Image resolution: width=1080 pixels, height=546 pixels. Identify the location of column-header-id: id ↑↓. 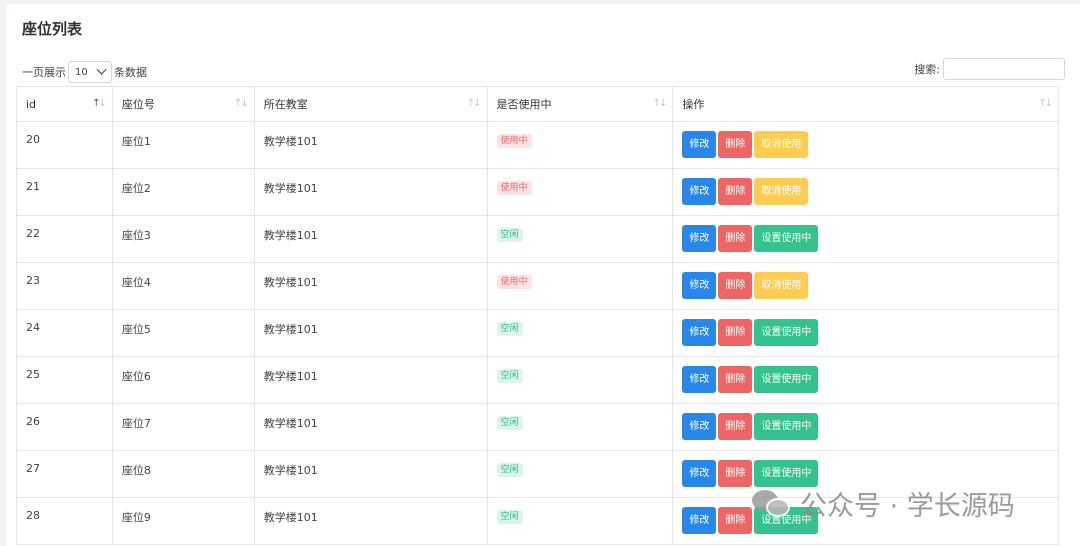
(64, 104).